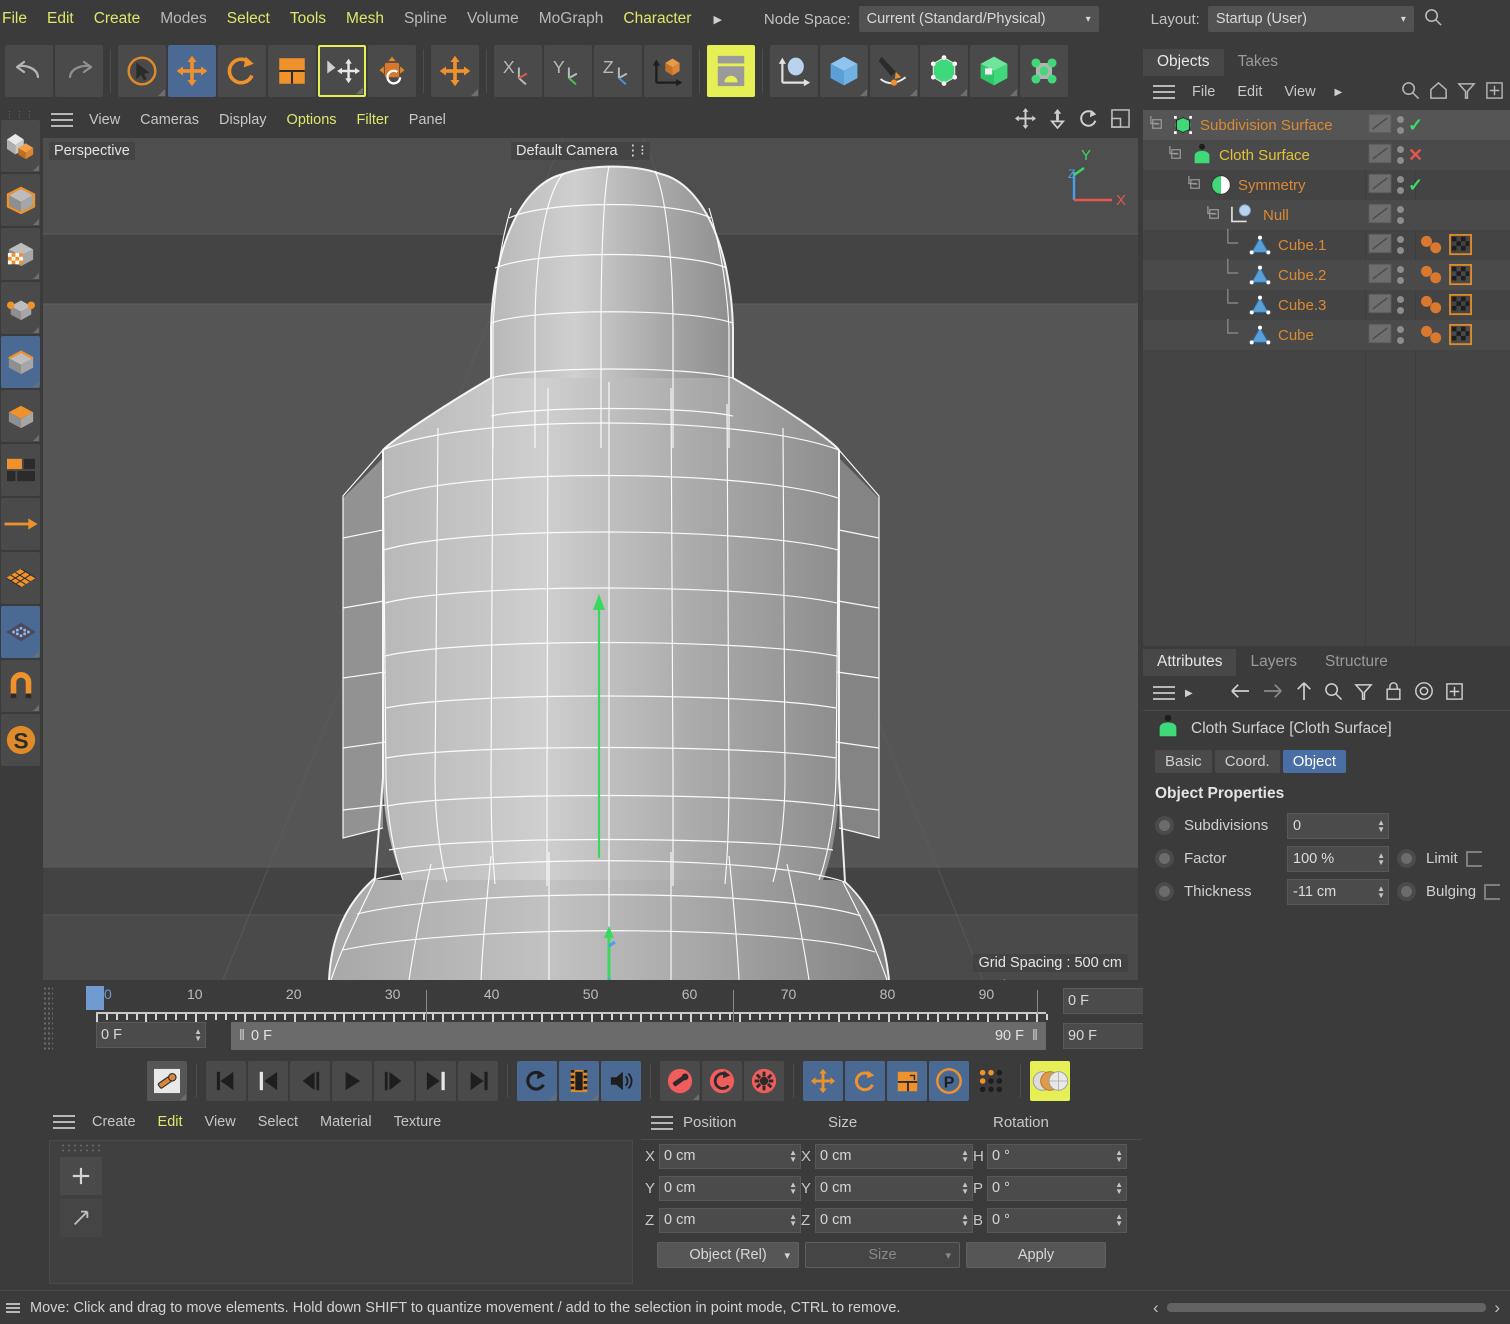 The image size is (1510, 1324). I want to click on go-to-start-button, so click(226, 1081).